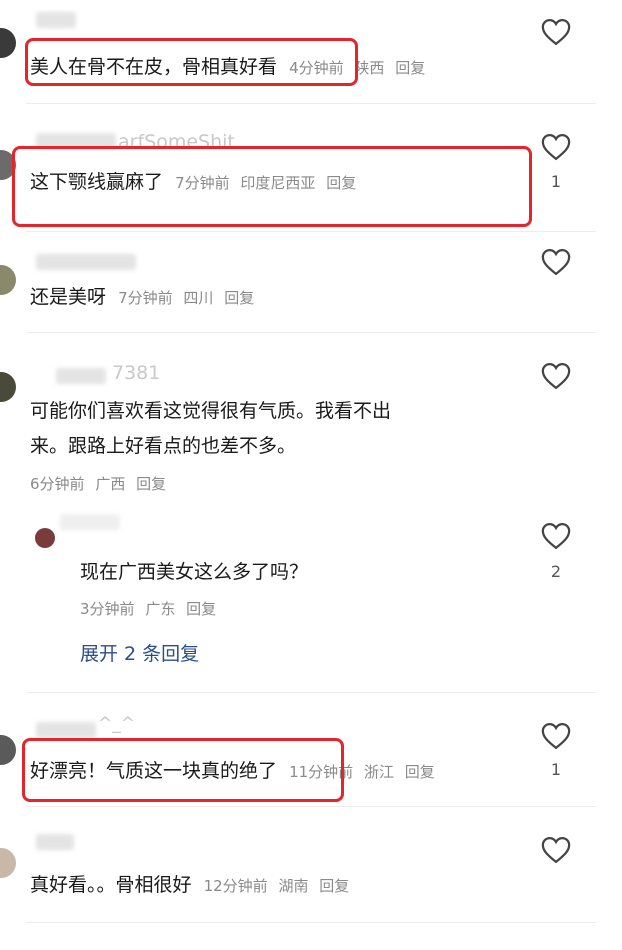  Describe the element at coordinates (235, 886) in the screenshot. I see `comment-time: 12分钟前` at that location.